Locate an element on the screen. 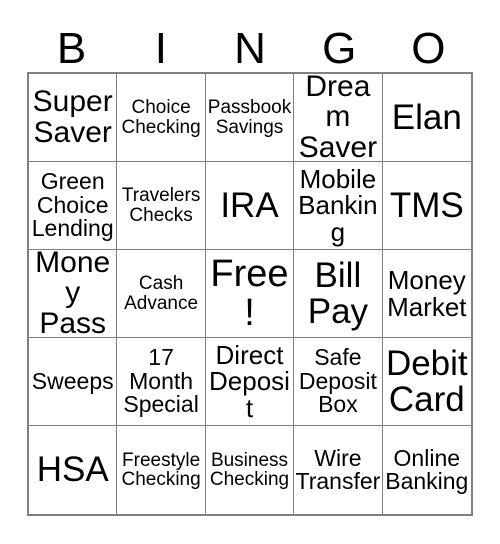 This screenshot has height=544, width=500. bingo-cell: Passbook Savings is located at coordinates (250, 118).